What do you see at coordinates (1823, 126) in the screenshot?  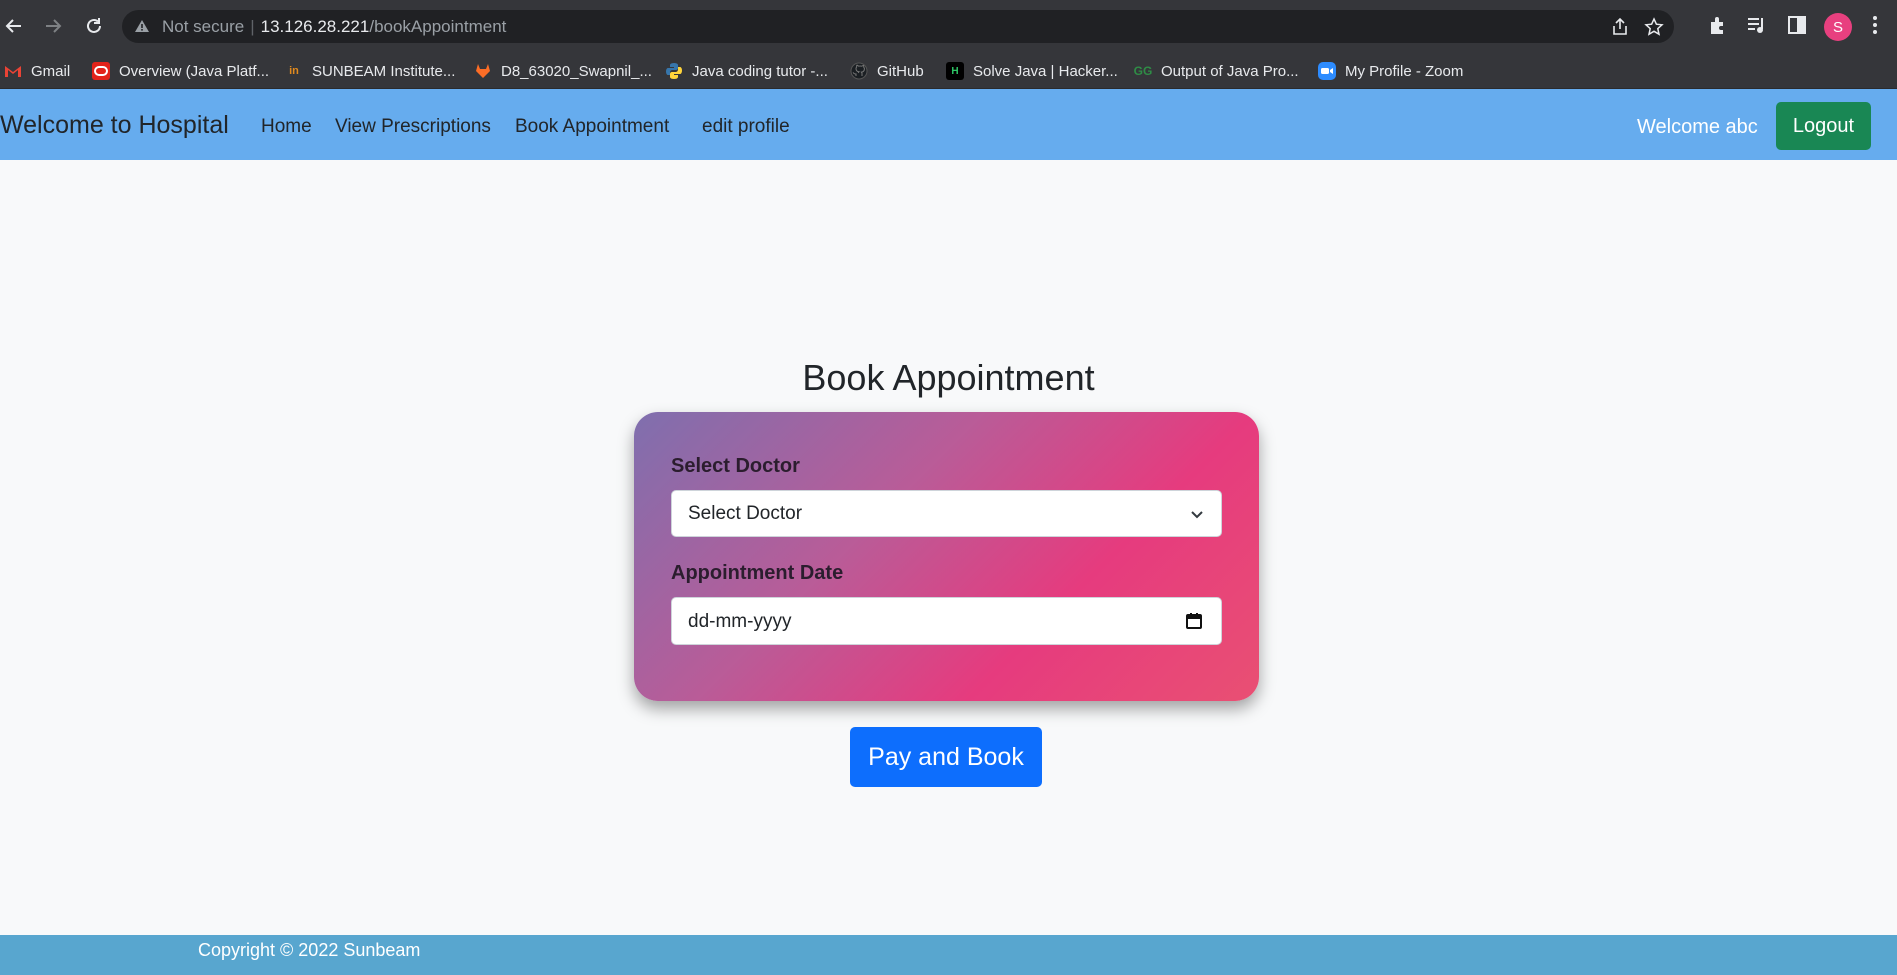 I see `logout-button: Logout` at bounding box center [1823, 126].